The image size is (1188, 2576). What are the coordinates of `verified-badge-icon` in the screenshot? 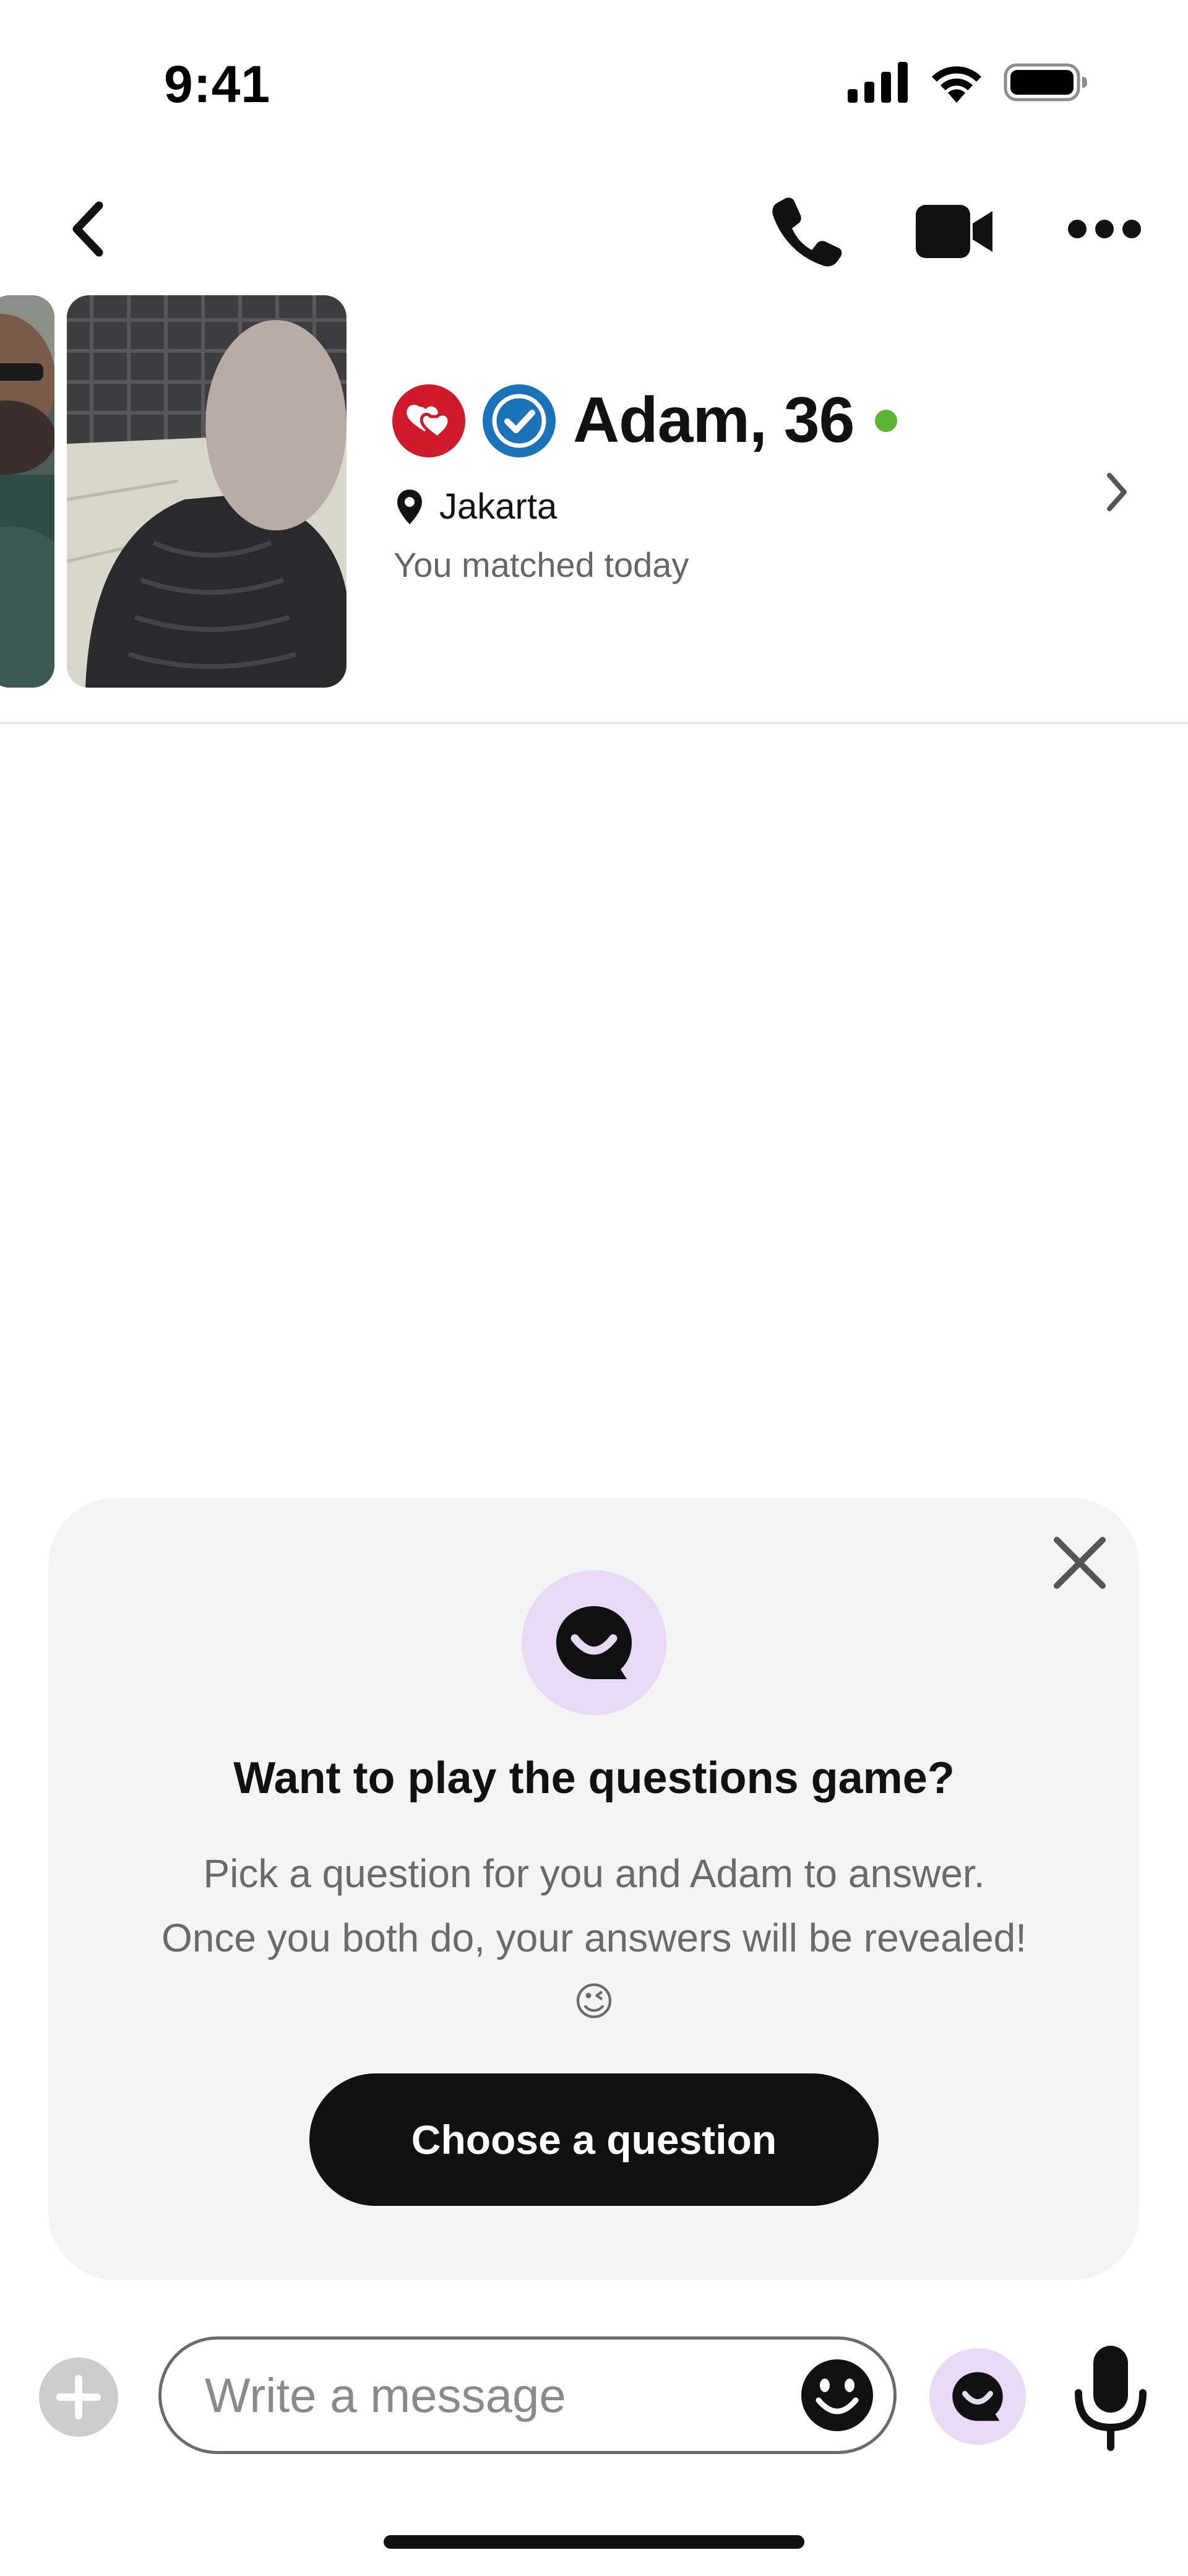 It's located at (519, 420).